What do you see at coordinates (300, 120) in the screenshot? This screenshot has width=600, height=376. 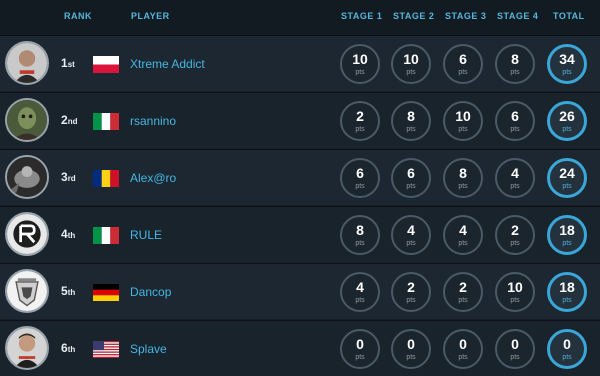 I see `table-row: 2nd rsannino 2 pts 8 pts 10 pts 6 pts 26 pts` at bounding box center [300, 120].